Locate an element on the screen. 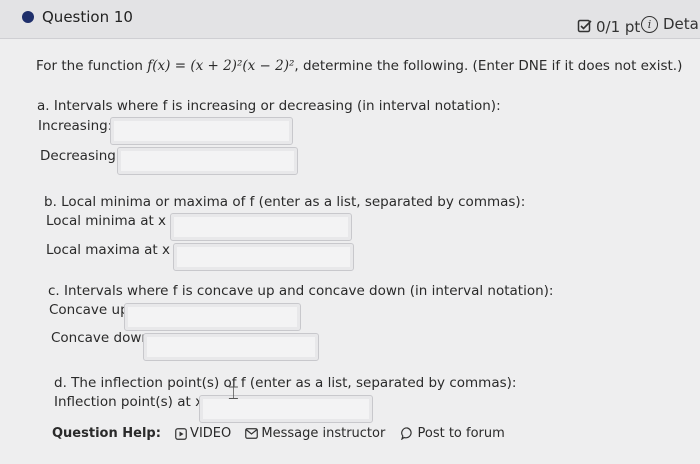  decreasing-label: Decreasing: is located at coordinates (80, 156).